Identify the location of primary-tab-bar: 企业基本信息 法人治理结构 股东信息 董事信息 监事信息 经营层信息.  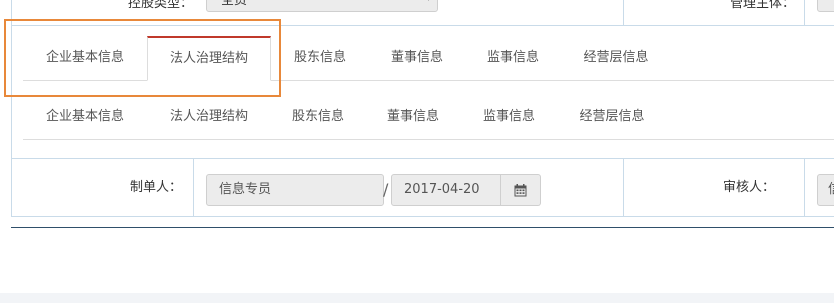
(428, 58).